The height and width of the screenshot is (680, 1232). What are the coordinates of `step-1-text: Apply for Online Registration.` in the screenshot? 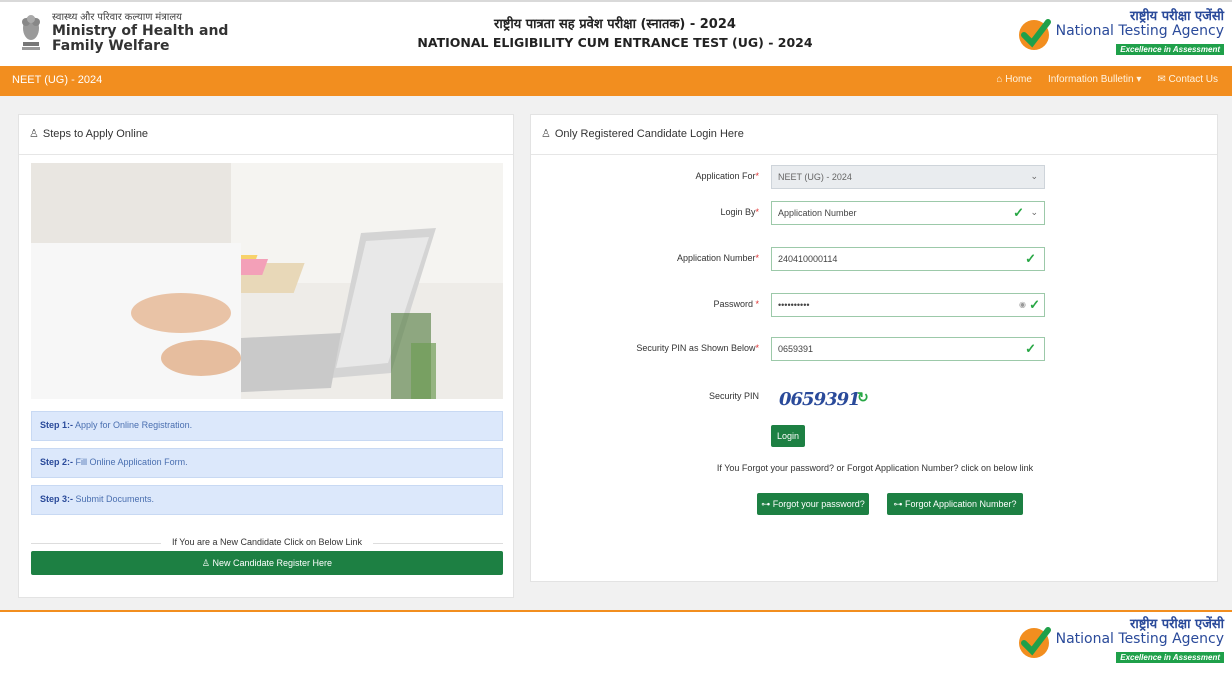 It's located at (134, 425).